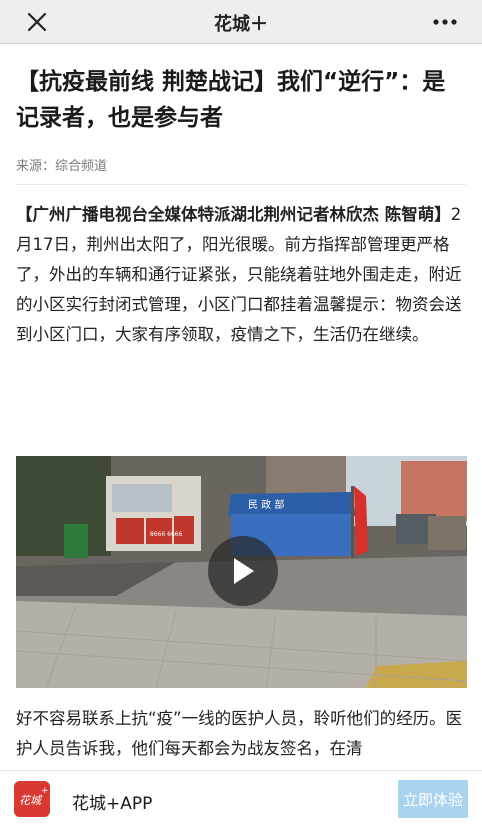 Image resolution: width=482 pixels, height=830 pixels. I want to click on page-title: 花城＋, so click(241, 24).